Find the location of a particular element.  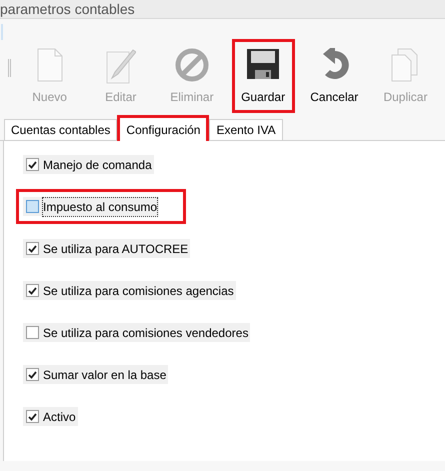

blank-page-icon is located at coordinates (49, 65).